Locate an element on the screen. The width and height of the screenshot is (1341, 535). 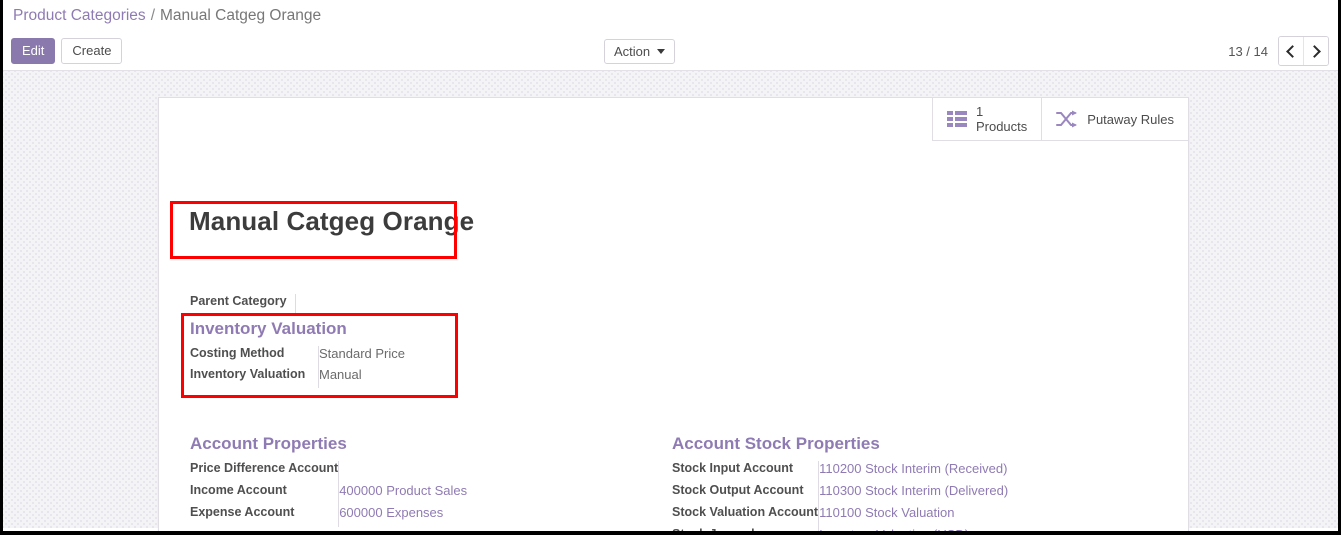
field-row-inventory-valuation: Inventory Valuation Manual is located at coordinates (297, 377).